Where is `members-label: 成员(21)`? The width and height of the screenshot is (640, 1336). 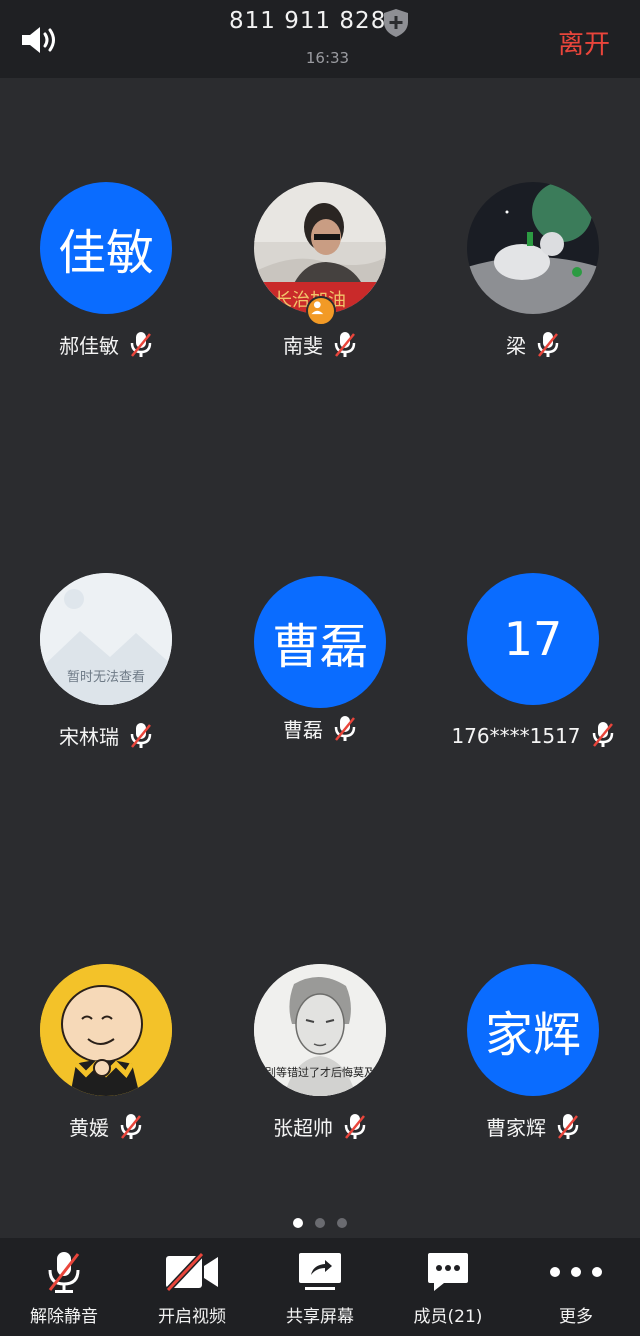
members-label: 成员(21) is located at coordinates (448, 1317).